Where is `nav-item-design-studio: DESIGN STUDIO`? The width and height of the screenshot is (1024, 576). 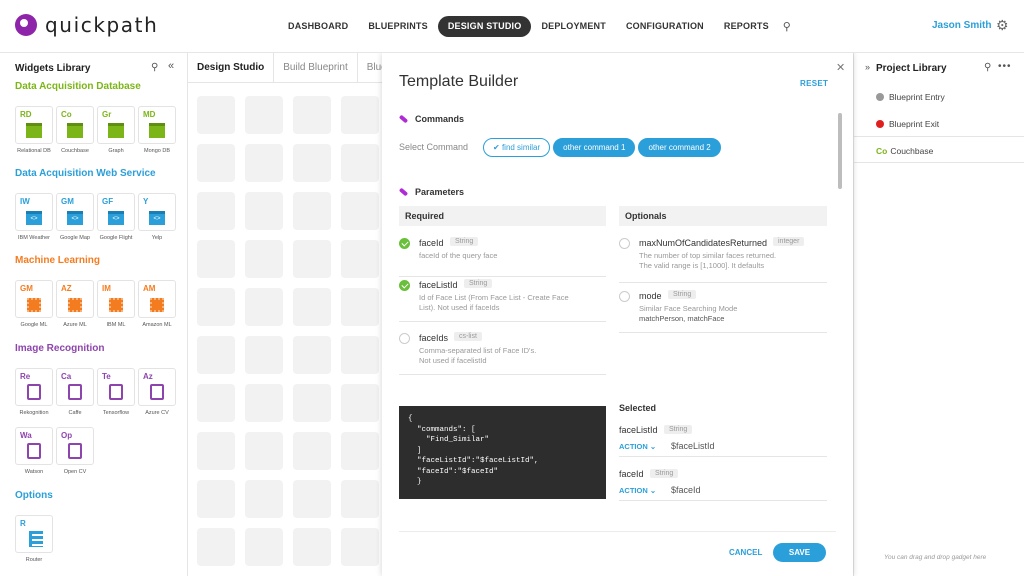
nav-item-design-studio: DESIGN STUDIO is located at coordinates (484, 26).